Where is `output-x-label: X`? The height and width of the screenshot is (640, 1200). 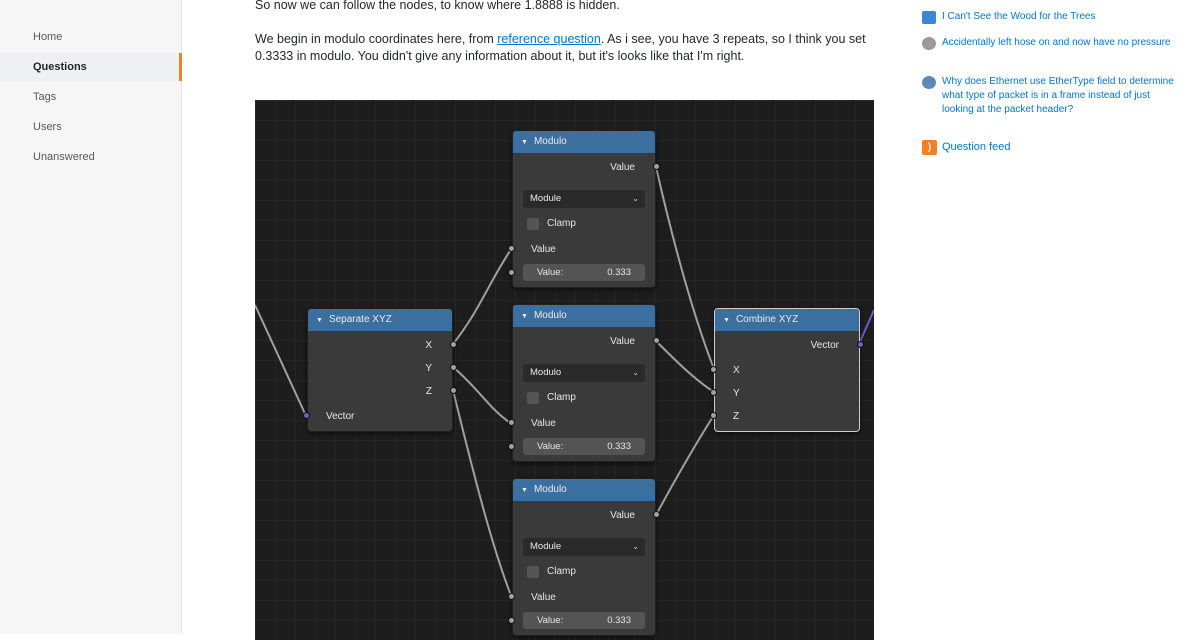 output-x-label: X is located at coordinates (428, 345).